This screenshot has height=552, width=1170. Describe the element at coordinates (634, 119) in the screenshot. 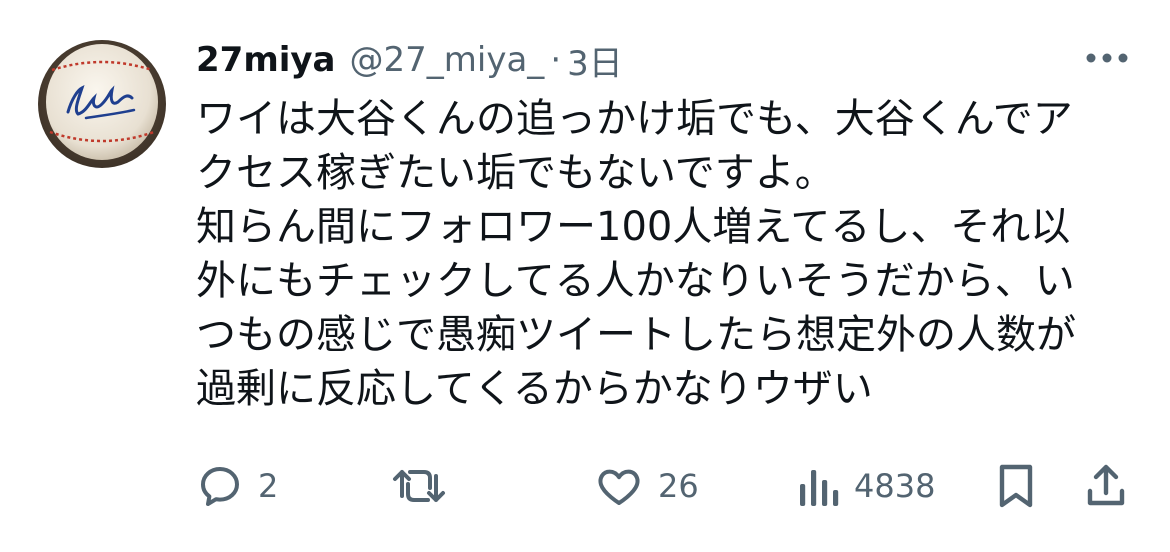

I see `tweet-text-line: ワイは大谷くんの追っかけ垢でも、大谷くんでア` at that location.